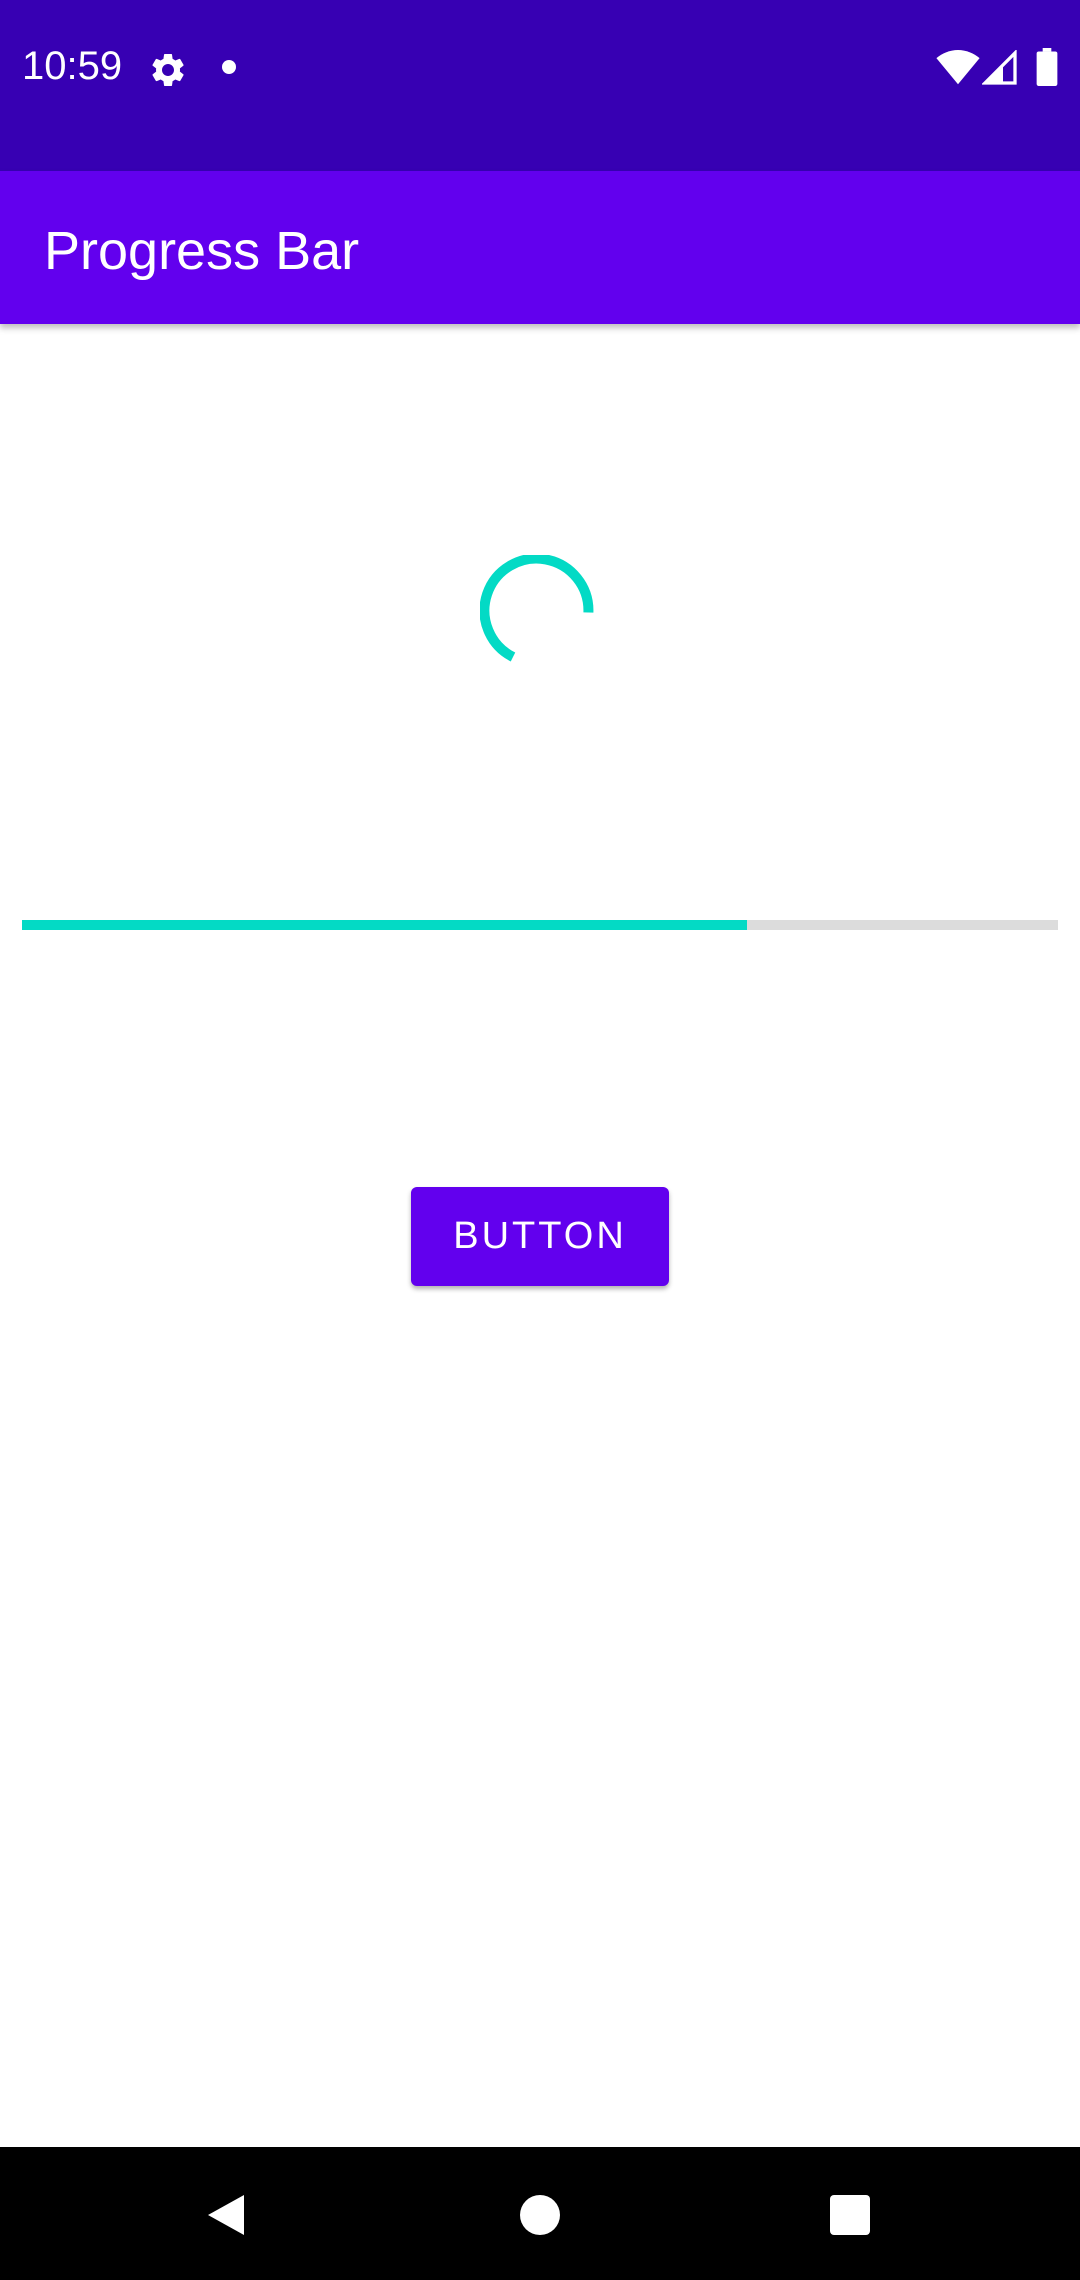  What do you see at coordinates (168, 69) in the screenshot?
I see `gear-icon` at bounding box center [168, 69].